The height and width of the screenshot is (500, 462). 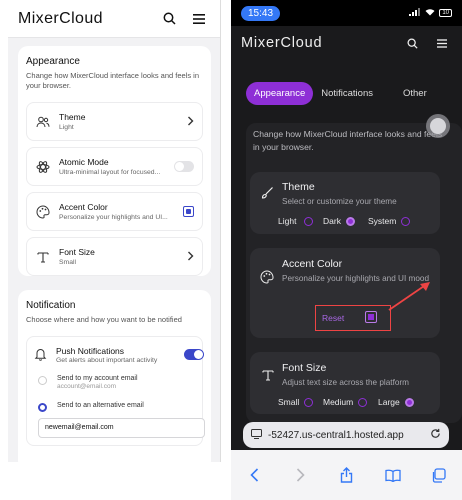 I want to click on atom-icon, so click(x=43, y=167).